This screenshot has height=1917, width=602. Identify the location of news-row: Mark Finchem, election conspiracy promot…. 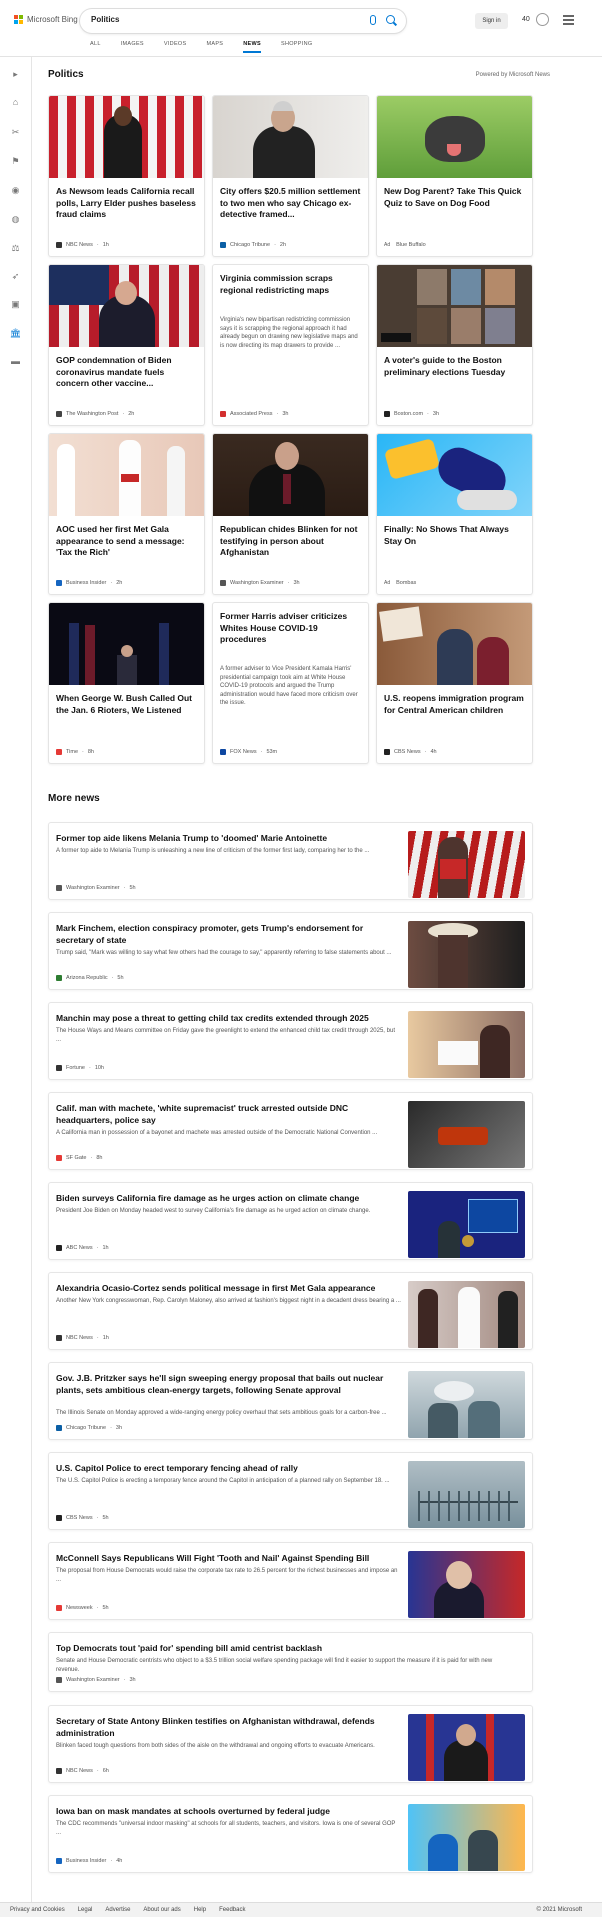
(290, 951).